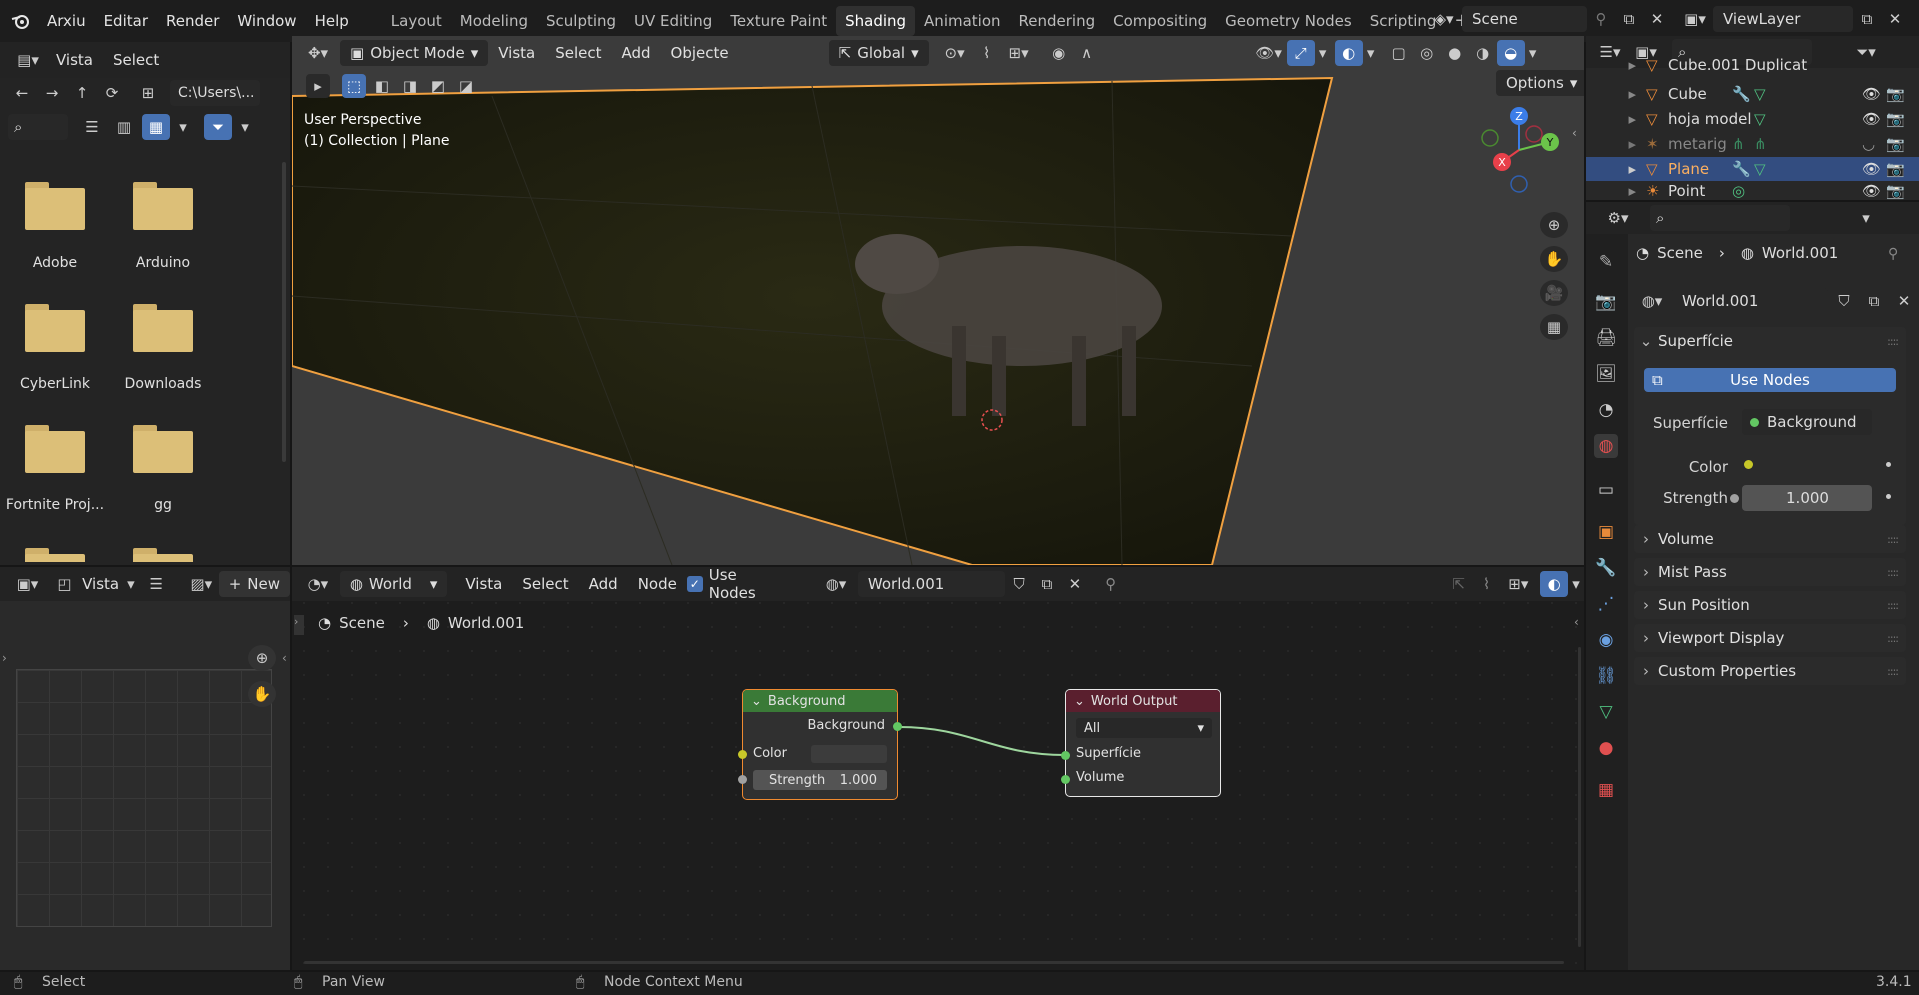 The width and height of the screenshot is (1919, 995). Describe the element at coordinates (1871, 191) in the screenshot. I see `visibility-eye-icon: 👁` at that location.